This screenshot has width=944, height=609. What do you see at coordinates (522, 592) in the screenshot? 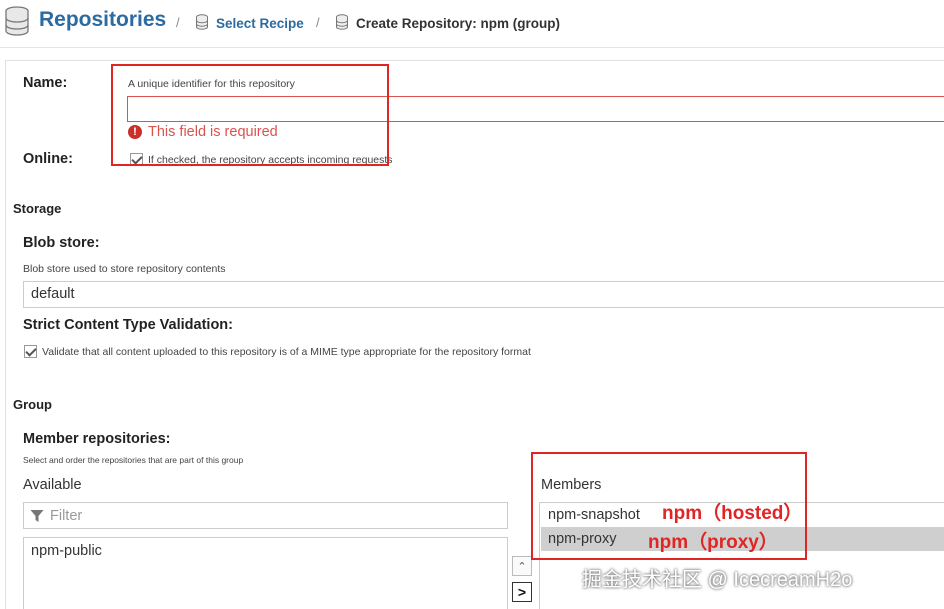
I see `move-right-button: >` at bounding box center [522, 592].